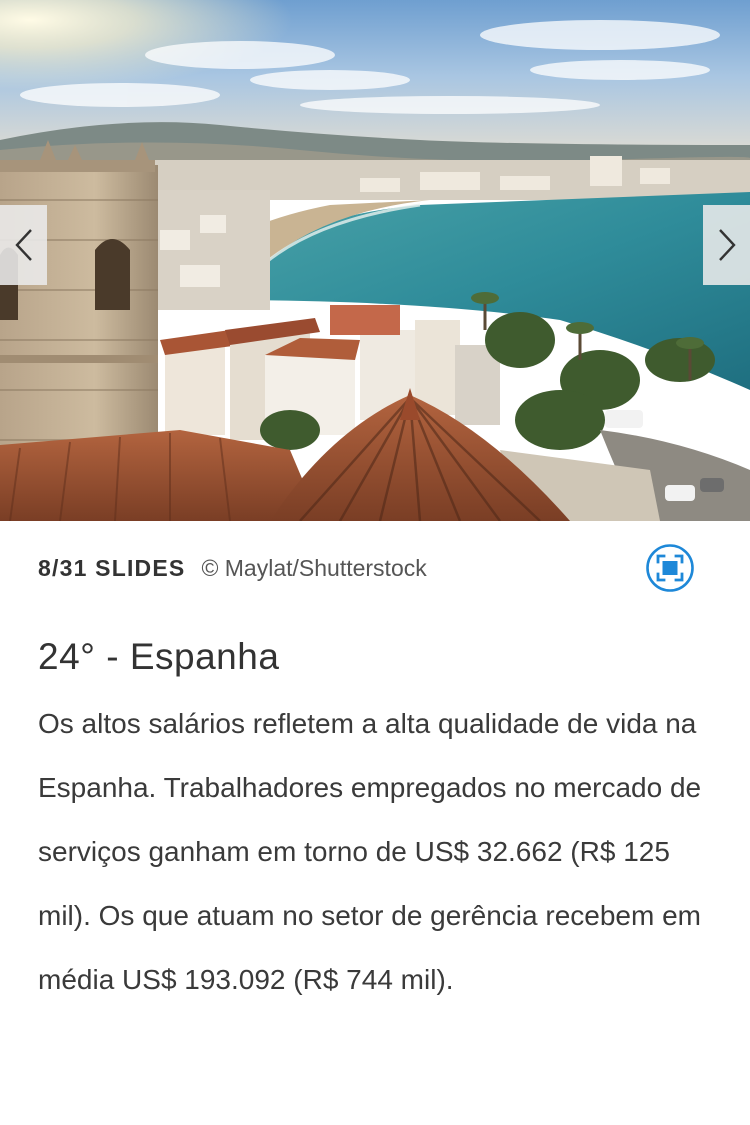  What do you see at coordinates (112, 567) in the screenshot?
I see `slide-counter: 8/31 SLIDES` at bounding box center [112, 567].